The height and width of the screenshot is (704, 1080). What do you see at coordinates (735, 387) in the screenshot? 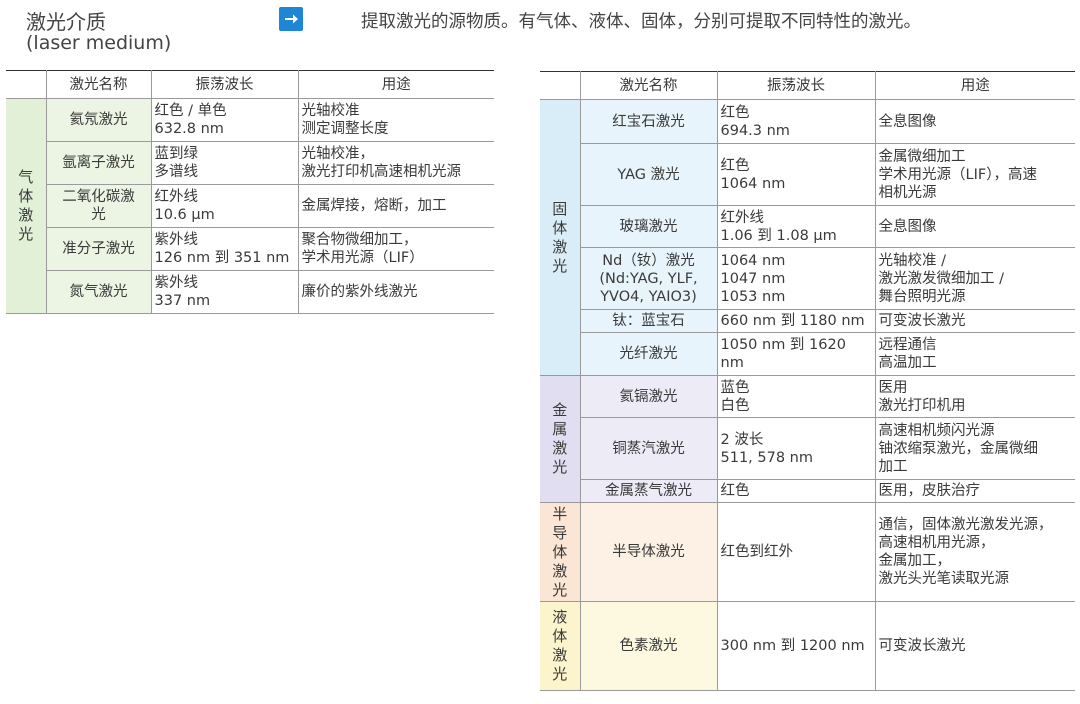
I see `cell-line: 蓝色` at bounding box center [735, 387].